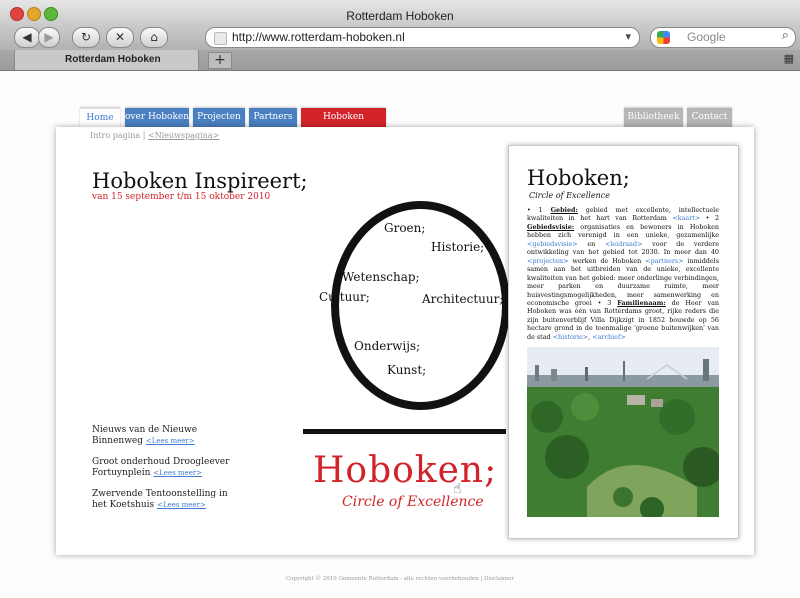 This screenshot has width=800, height=598. I want to click on nav-tab-hoboken-inspireert: Hoboken Inspireert, so click(343, 124).